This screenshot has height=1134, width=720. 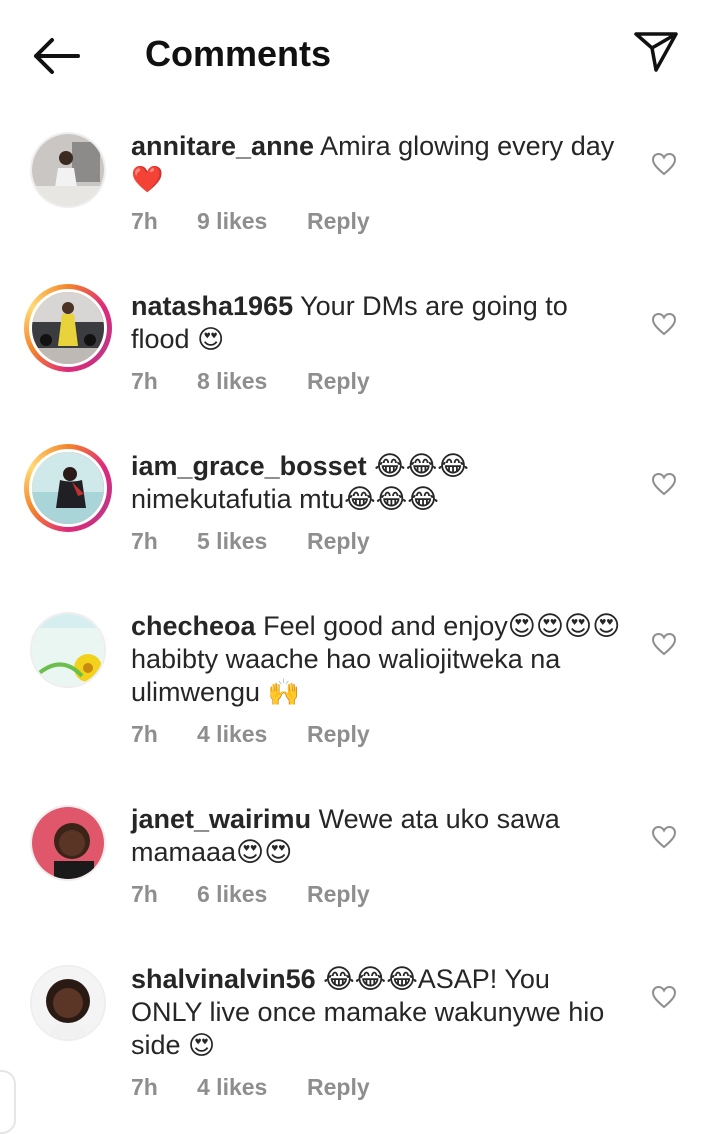 I want to click on comment-text: annitare_anne Amira glowing every day ❤️, so click(x=376, y=163).